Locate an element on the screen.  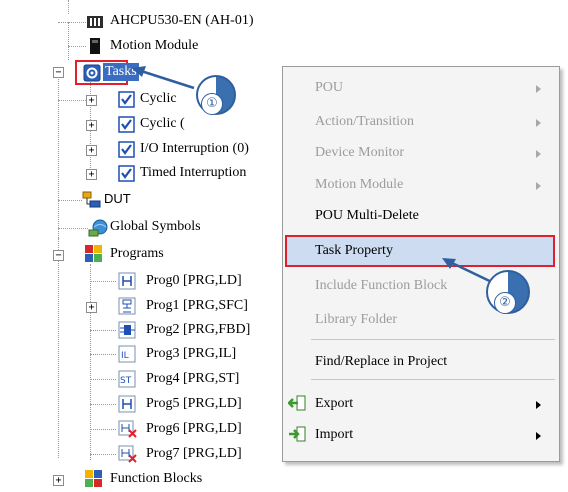
callout-step-2: ② is located at coordinates (508, 292).